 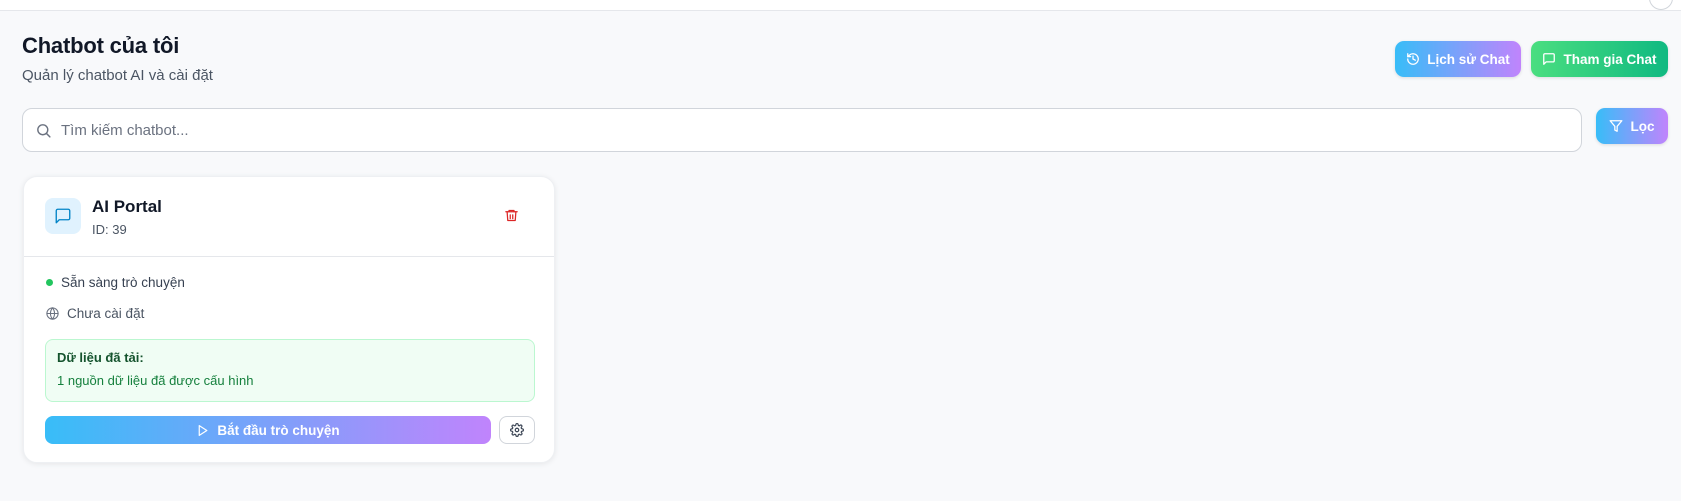 What do you see at coordinates (840, 5) in the screenshot?
I see `top-navbar` at bounding box center [840, 5].